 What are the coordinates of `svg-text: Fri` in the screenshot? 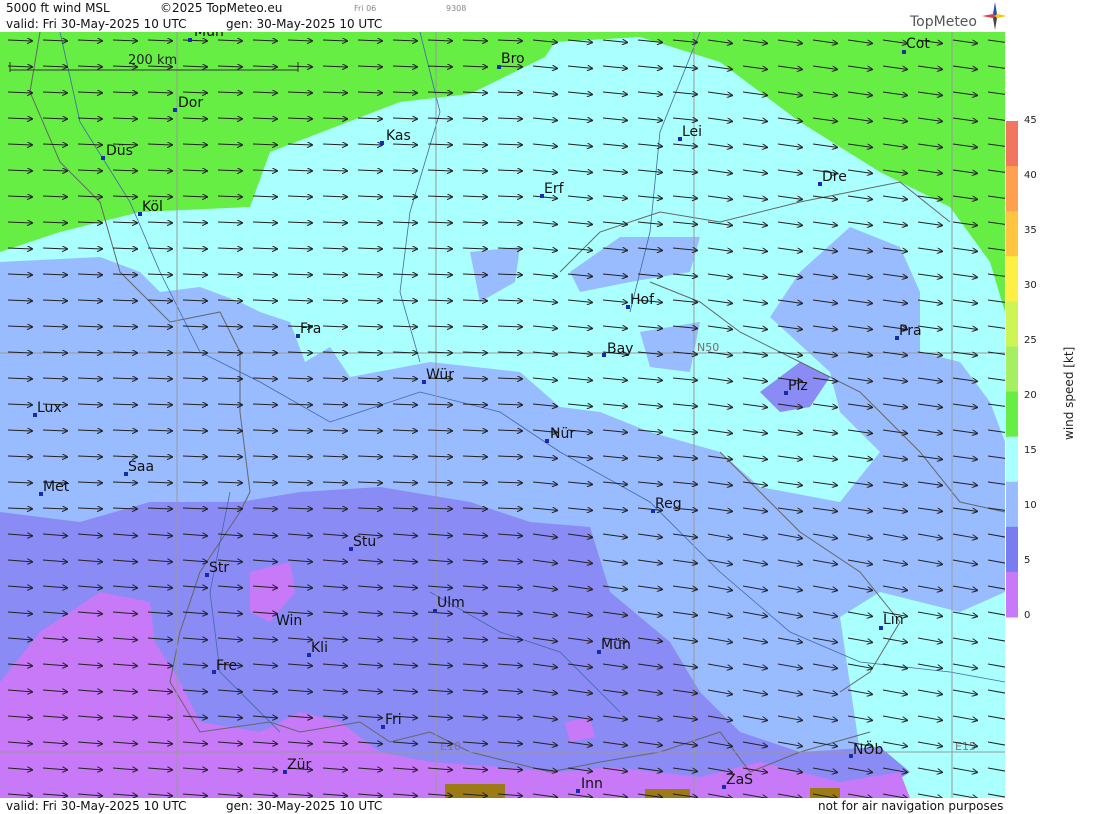 It's located at (393, 720).